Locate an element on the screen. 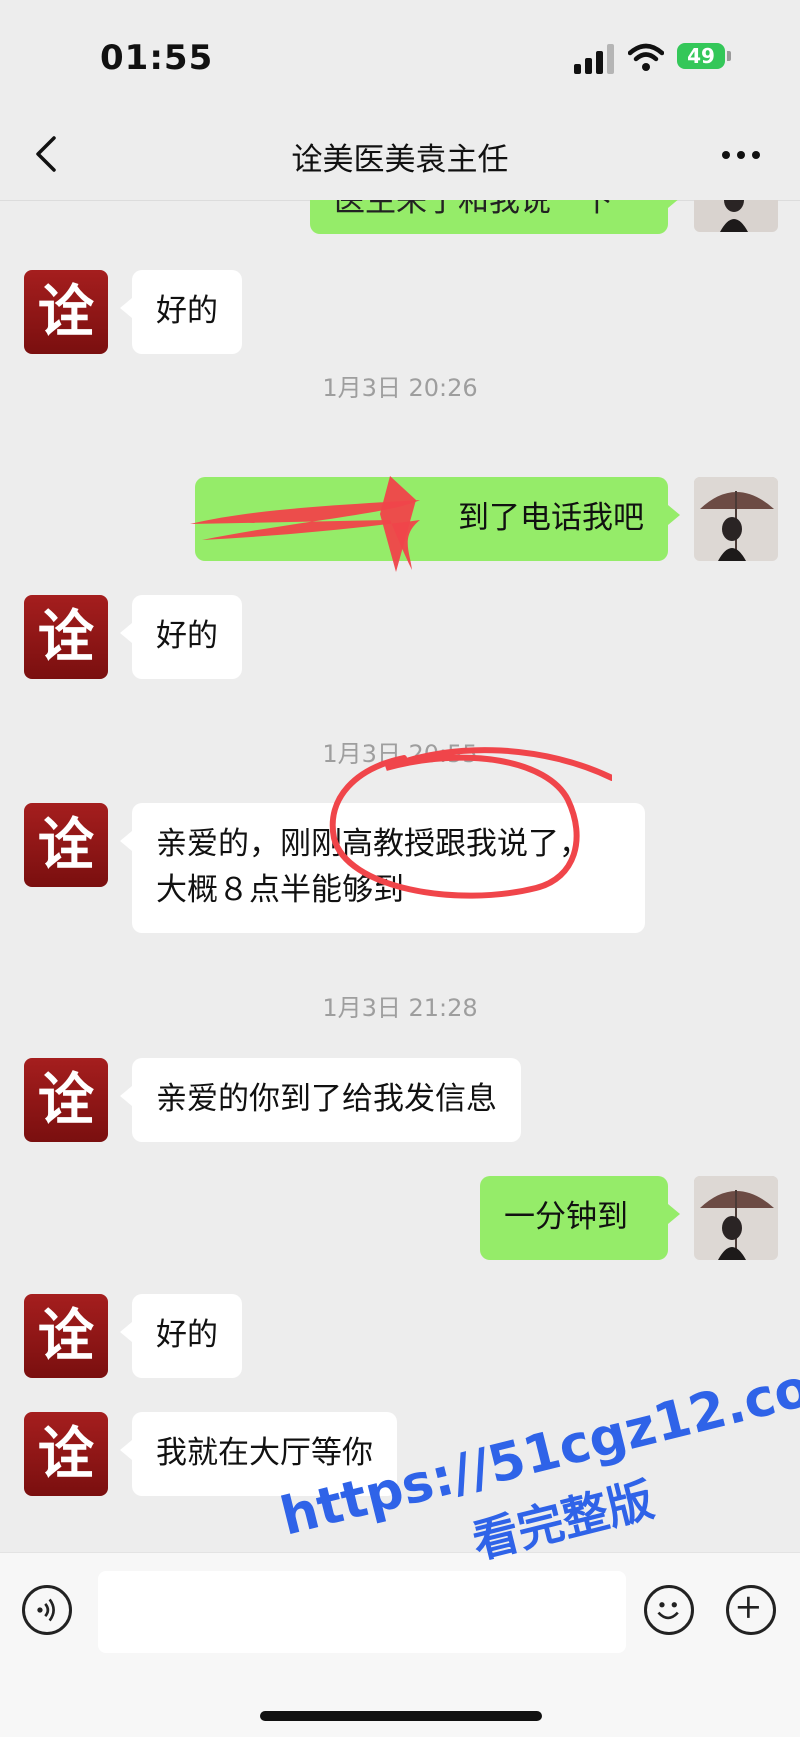 The width and height of the screenshot is (800, 1737). battery-tip is located at coordinates (729, 56).